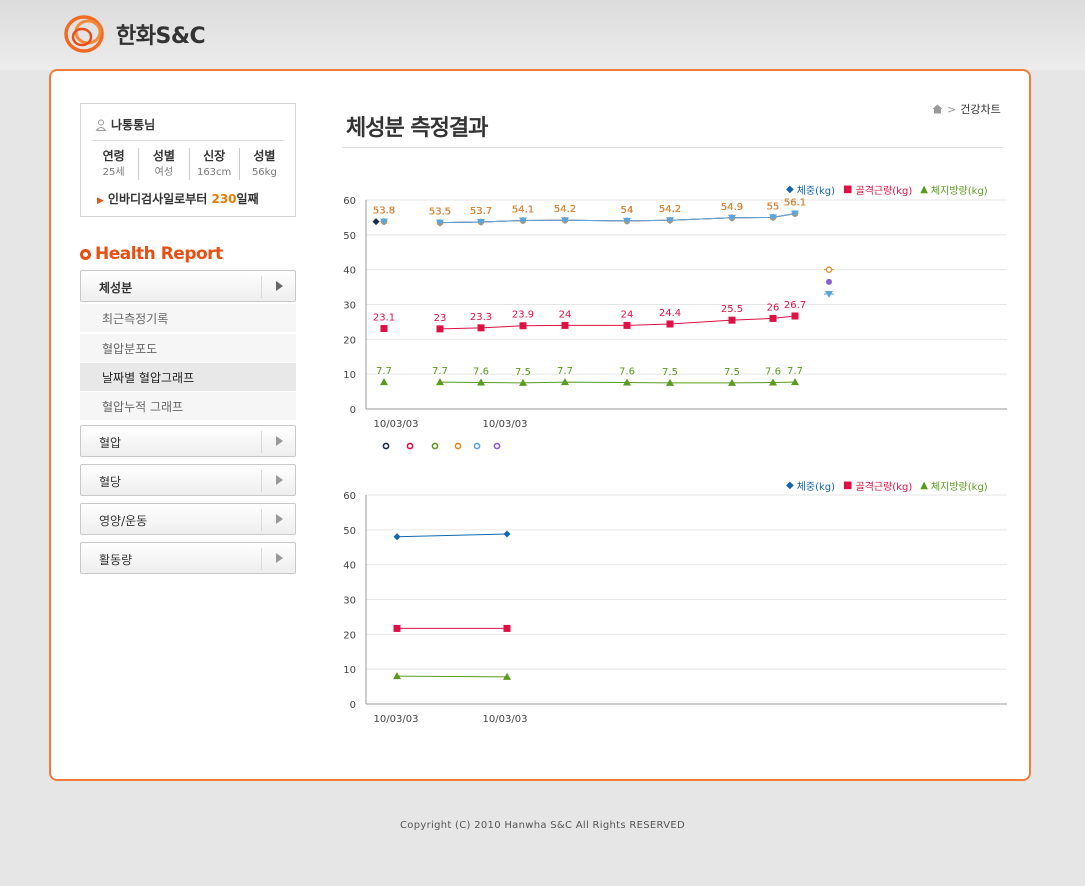  Describe the element at coordinates (224, 199) in the screenshot. I see `since-days-count: 230` at that location.